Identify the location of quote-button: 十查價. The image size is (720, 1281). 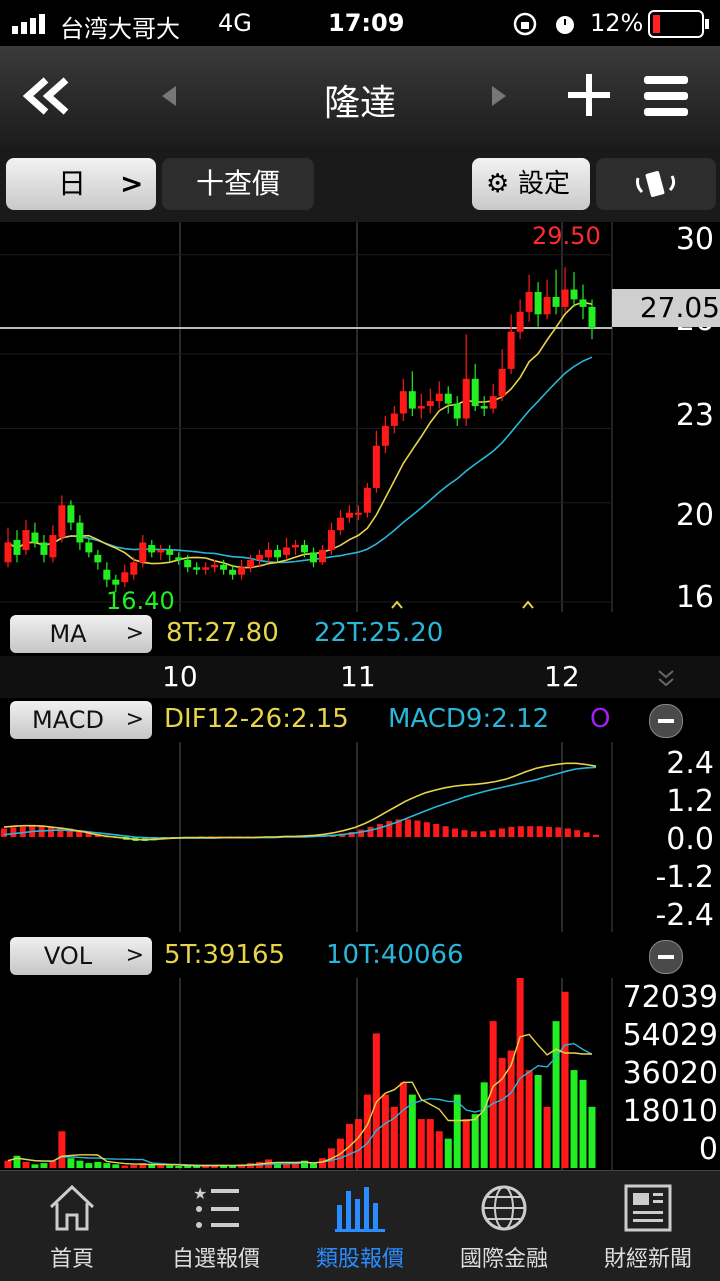
(238, 184).